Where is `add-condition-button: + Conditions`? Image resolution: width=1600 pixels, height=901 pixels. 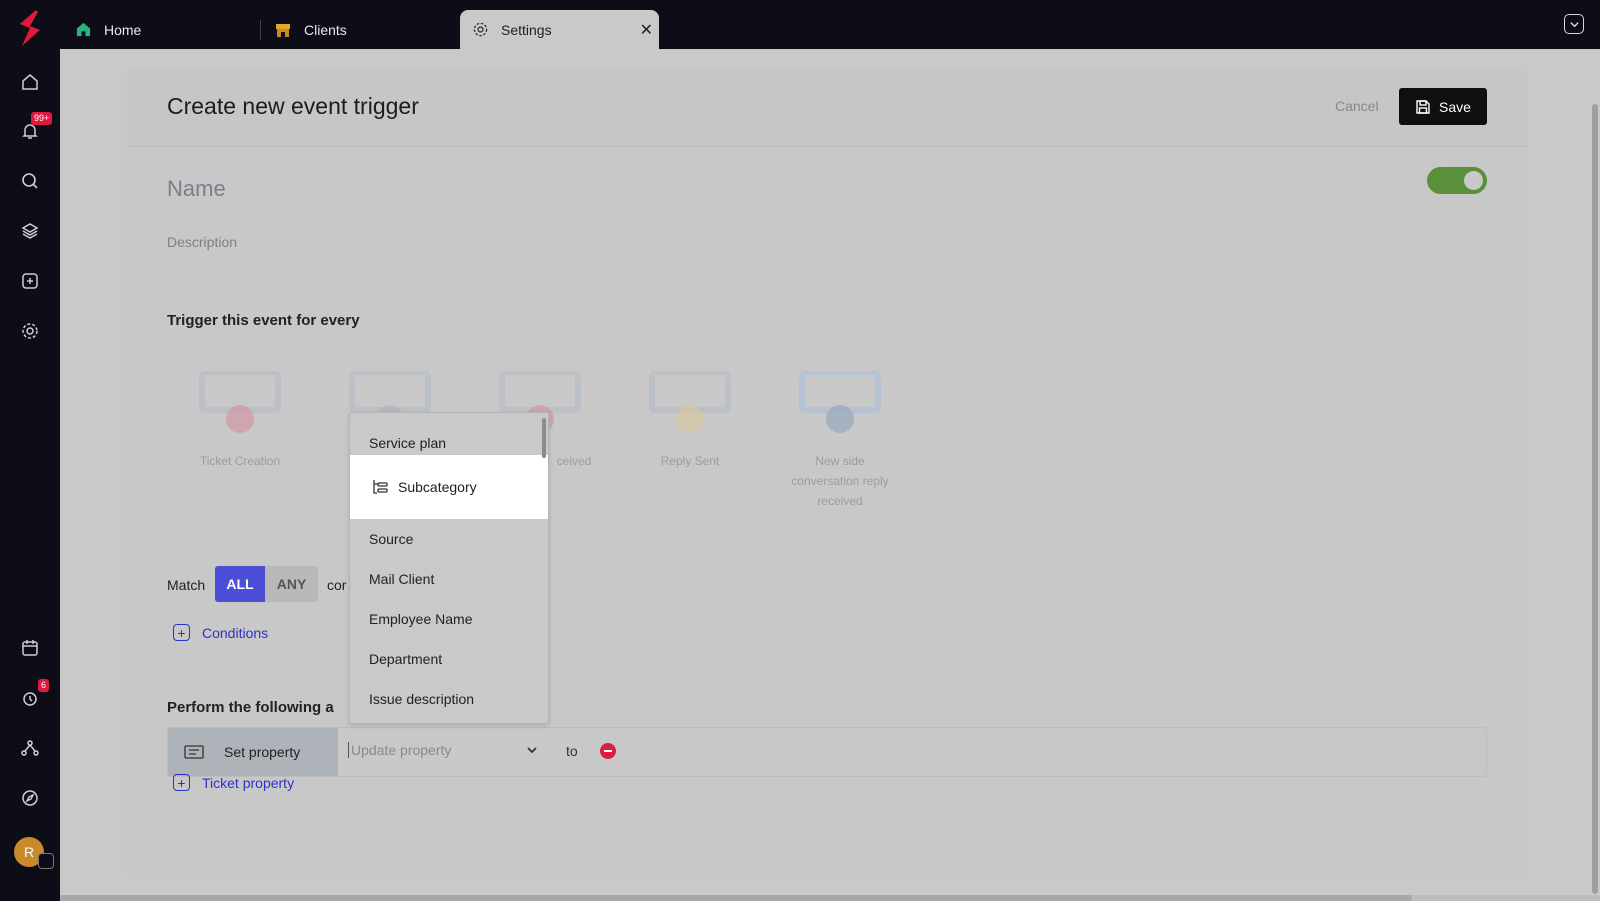 add-condition-button: + Conditions is located at coordinates (220, 632).